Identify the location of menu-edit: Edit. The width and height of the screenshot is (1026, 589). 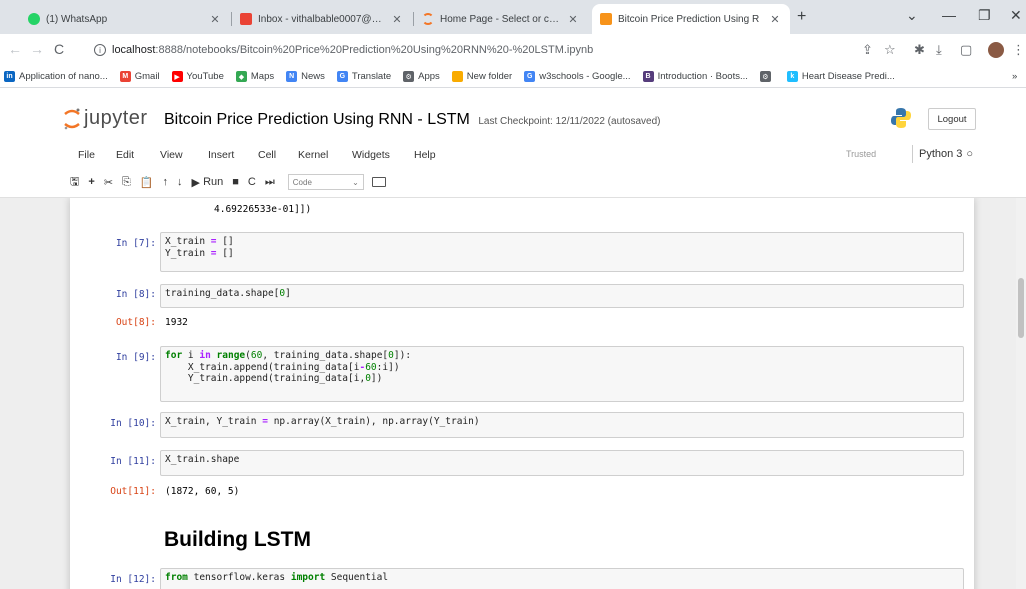
(125, 155).